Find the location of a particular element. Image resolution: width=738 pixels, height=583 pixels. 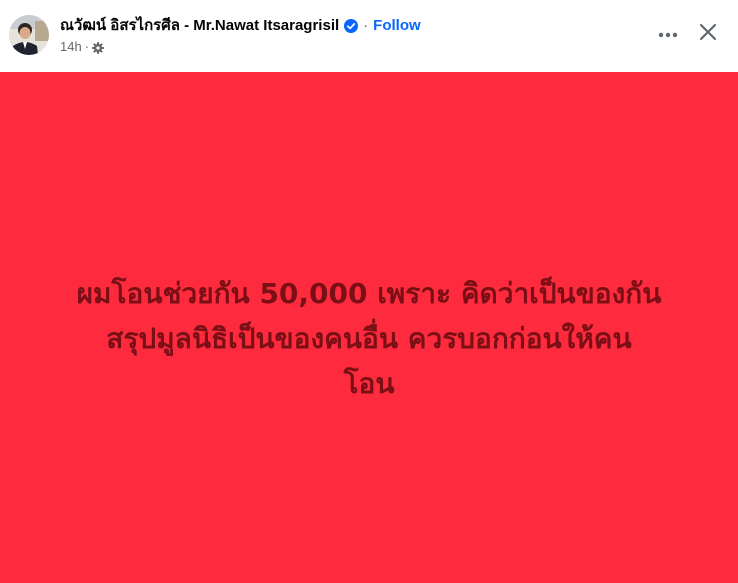

gear-icon is located at coordinates (98, 47).